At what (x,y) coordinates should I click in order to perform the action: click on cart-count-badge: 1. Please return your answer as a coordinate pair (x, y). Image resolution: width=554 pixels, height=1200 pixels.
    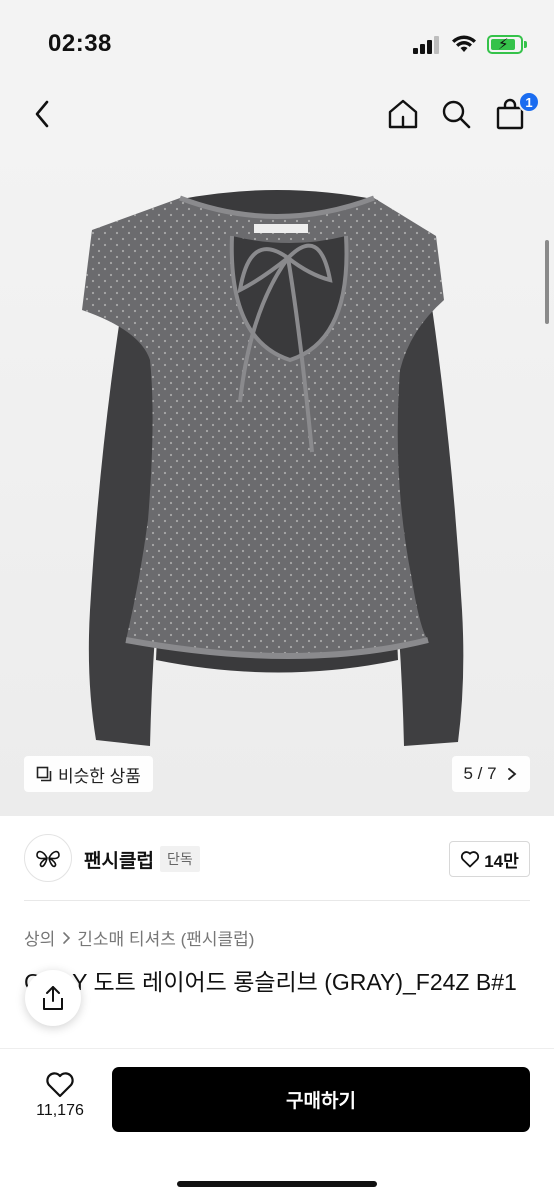
    Looking at the image, I should click on (529, 102).